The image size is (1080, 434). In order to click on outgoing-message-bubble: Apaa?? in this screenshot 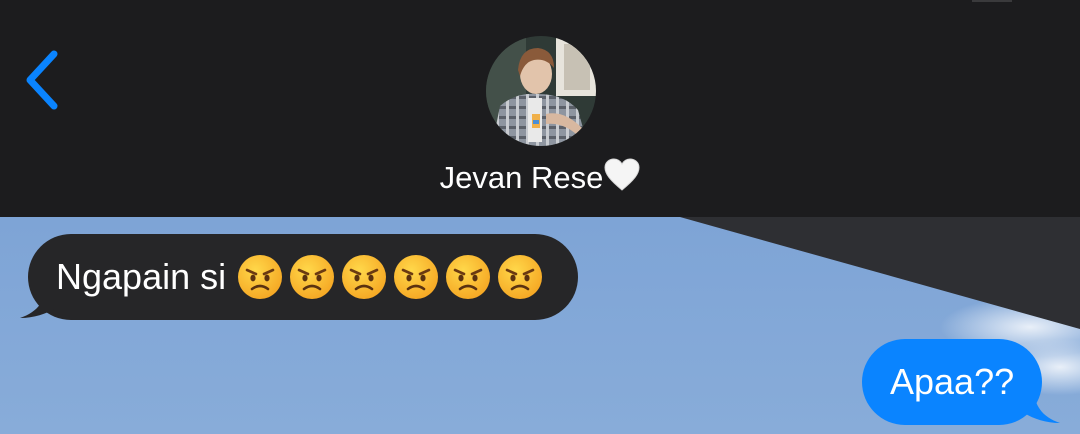, I will do `click(952, 382)`.